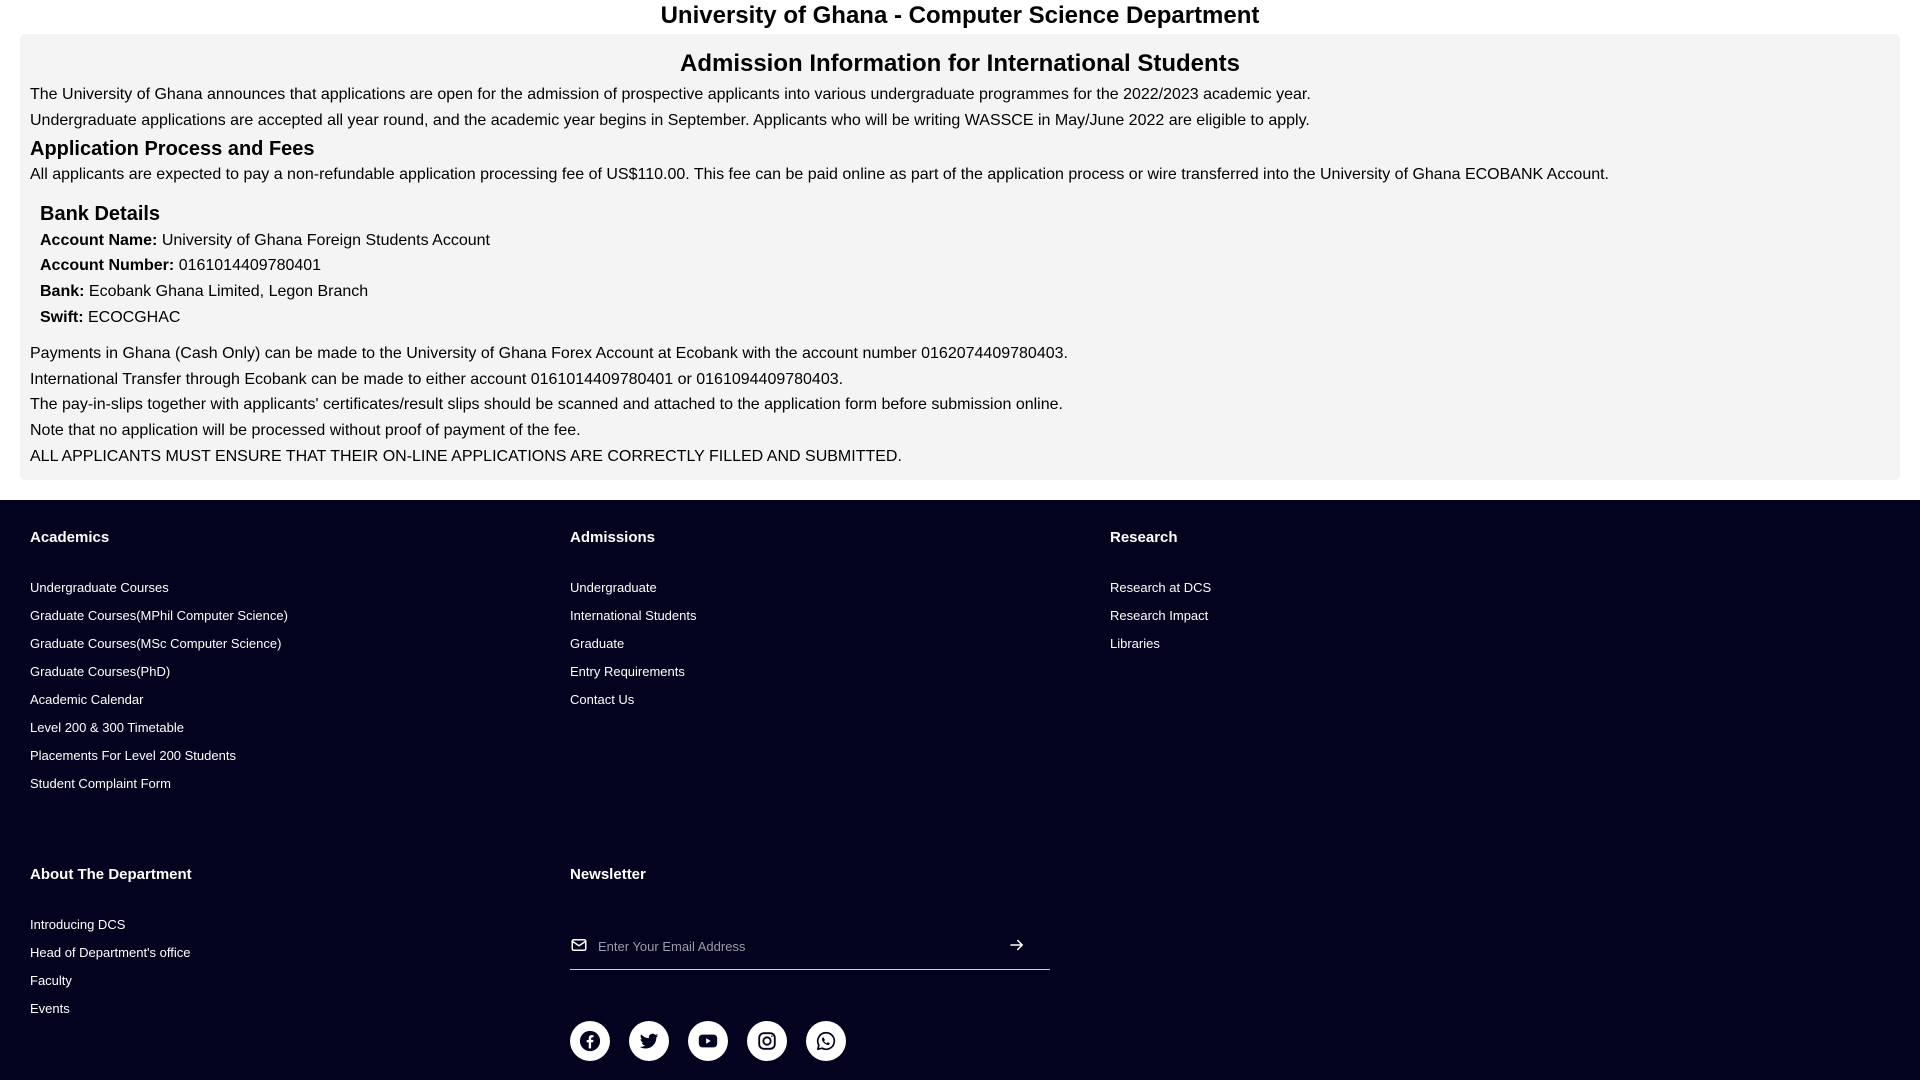 This screenshot has width=1920, height=1080. Describe the element at coordinates (111, 987) in the screenshot. I see `footer-link: Faculty` at that location.